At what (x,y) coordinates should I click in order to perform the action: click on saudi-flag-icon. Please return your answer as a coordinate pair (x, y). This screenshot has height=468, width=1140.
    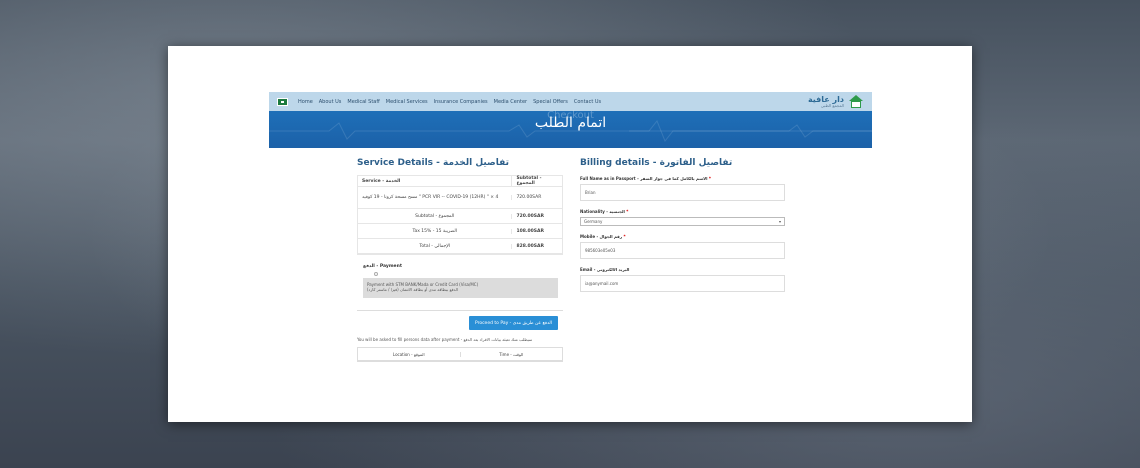
    Looking at the image, I should click on (282, 101).